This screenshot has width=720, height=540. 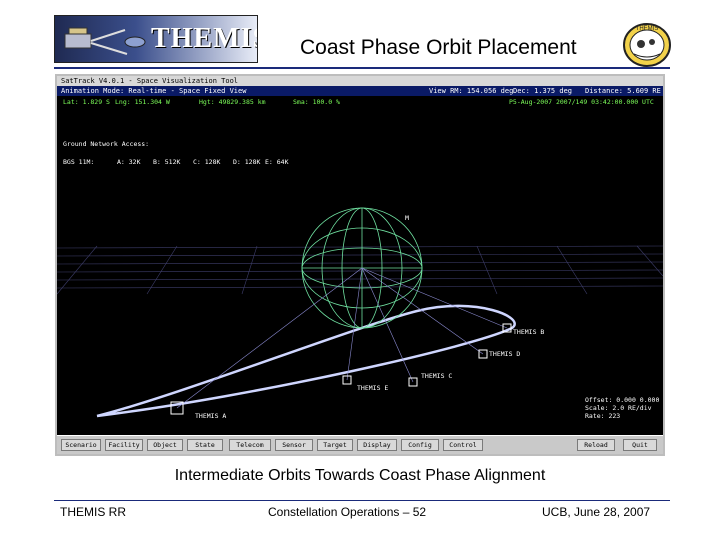 What do you see at coordinates (471, 91) in the screenshot?
I see `view-rm: View RM: 154.056 deg` at bounding box center [471, 91].